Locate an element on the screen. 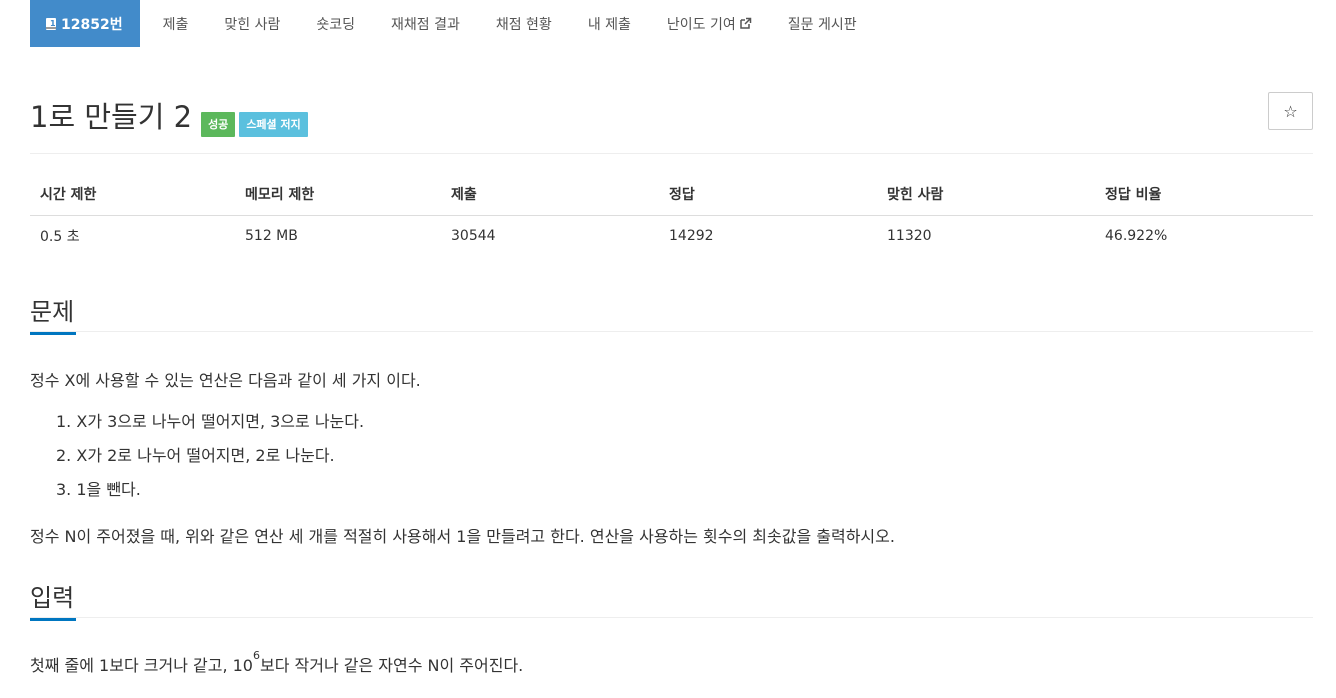 The image size is (1336, 698). nav-my-submissions-label: 내 제출 is located at coordinates (609, 24).